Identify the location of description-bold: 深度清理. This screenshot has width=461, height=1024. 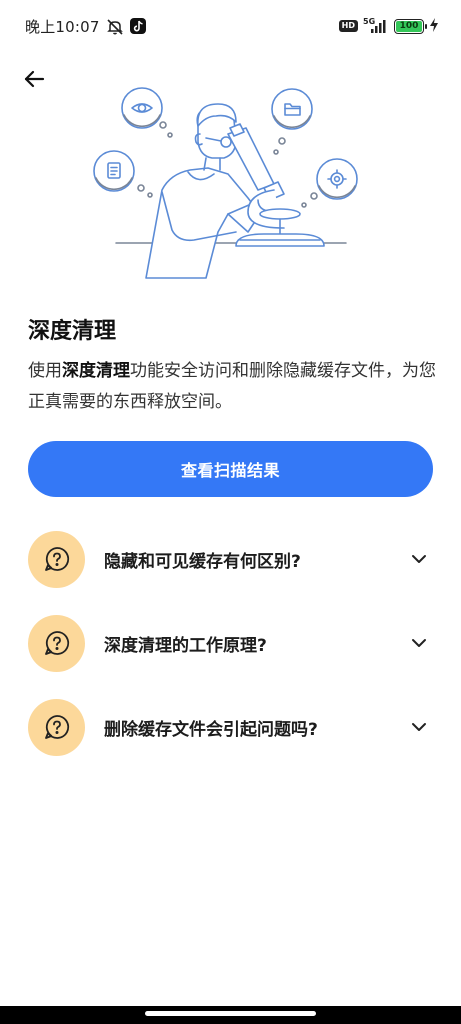
(96, 371).